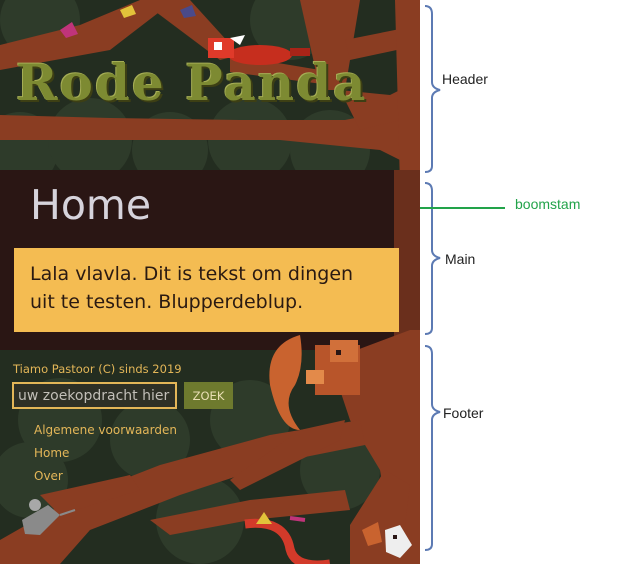 This screenshot has height=564, width=637. Describe the element at coordinates (91, 205) in the screenshot. I see `page-title: Home` at that location.